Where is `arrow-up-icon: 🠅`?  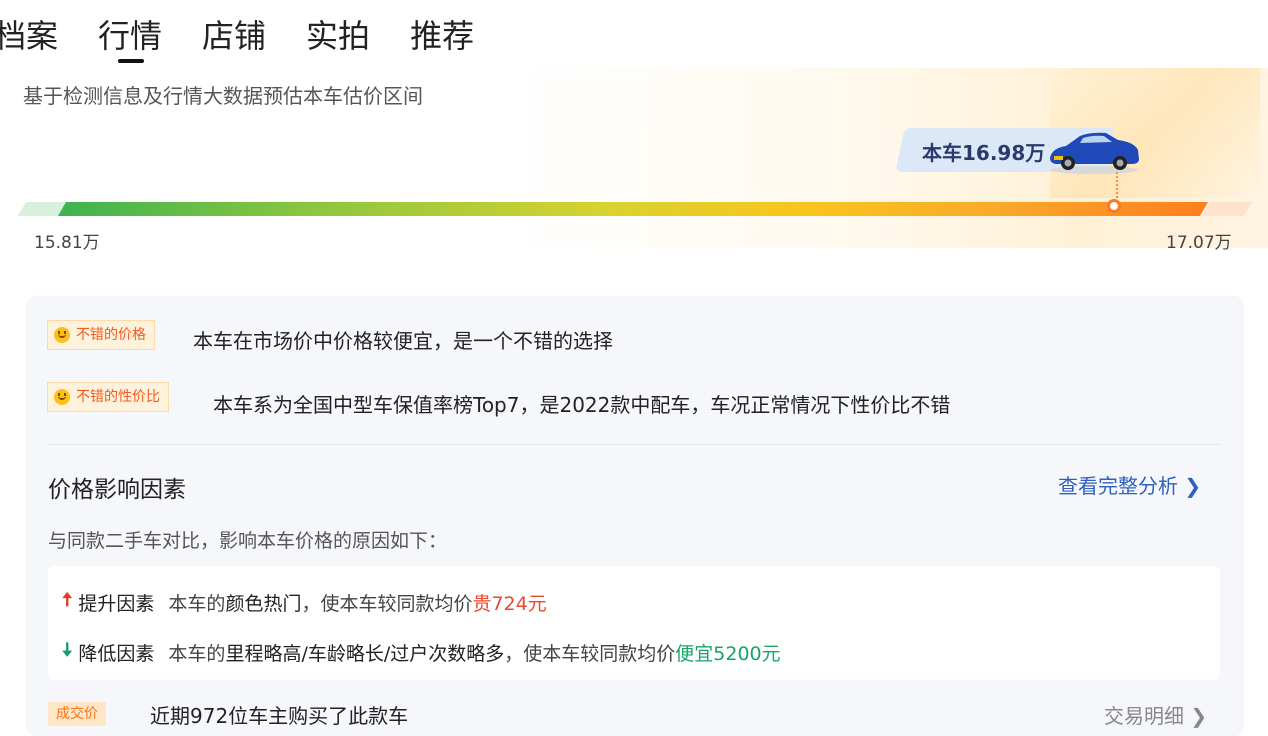
arrow-up-icon: 🠅 is located at coordinates (67, 600).